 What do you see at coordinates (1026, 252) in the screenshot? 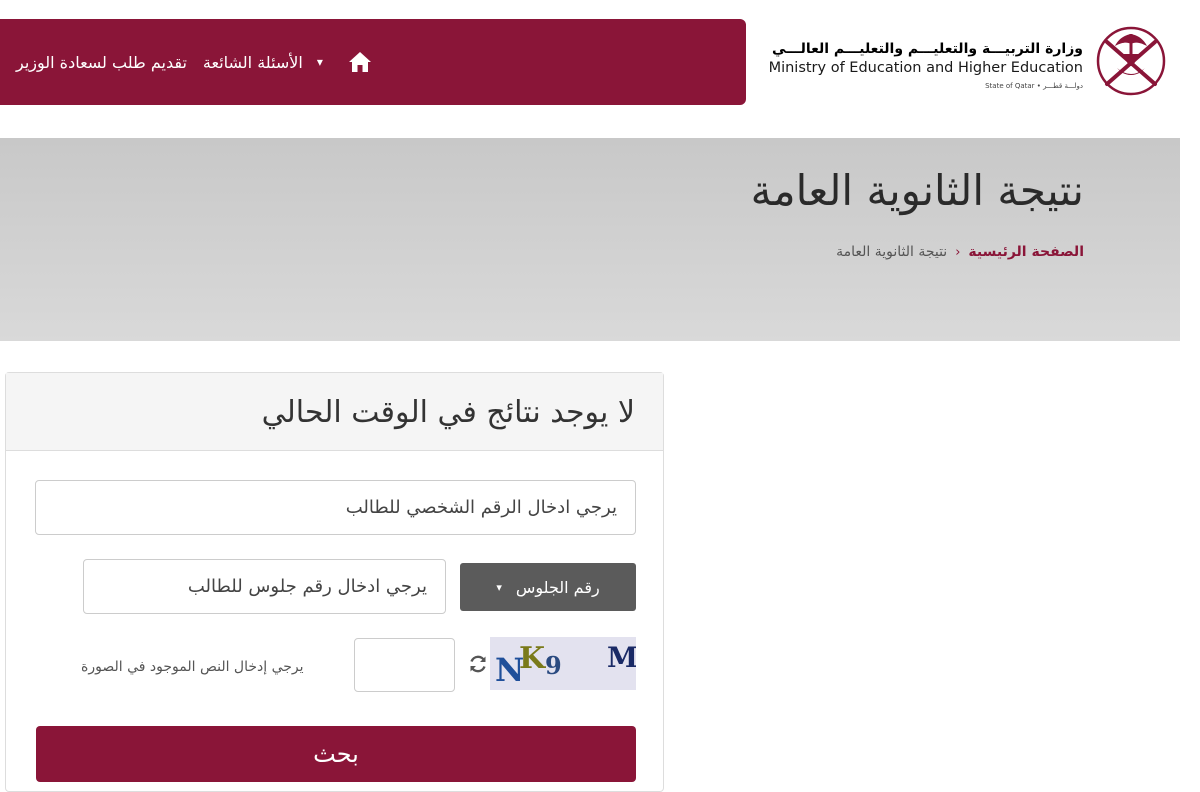
I see `breadcrumb-home-link: الصفحة الرئيسية` at bounding box center [1026, 252].